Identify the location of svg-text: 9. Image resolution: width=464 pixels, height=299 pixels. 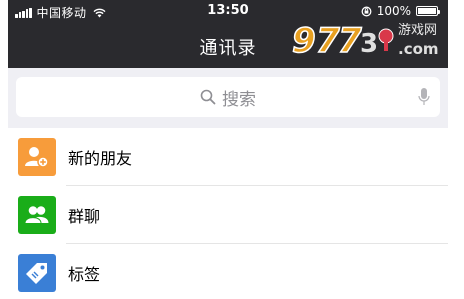
(304, 41).